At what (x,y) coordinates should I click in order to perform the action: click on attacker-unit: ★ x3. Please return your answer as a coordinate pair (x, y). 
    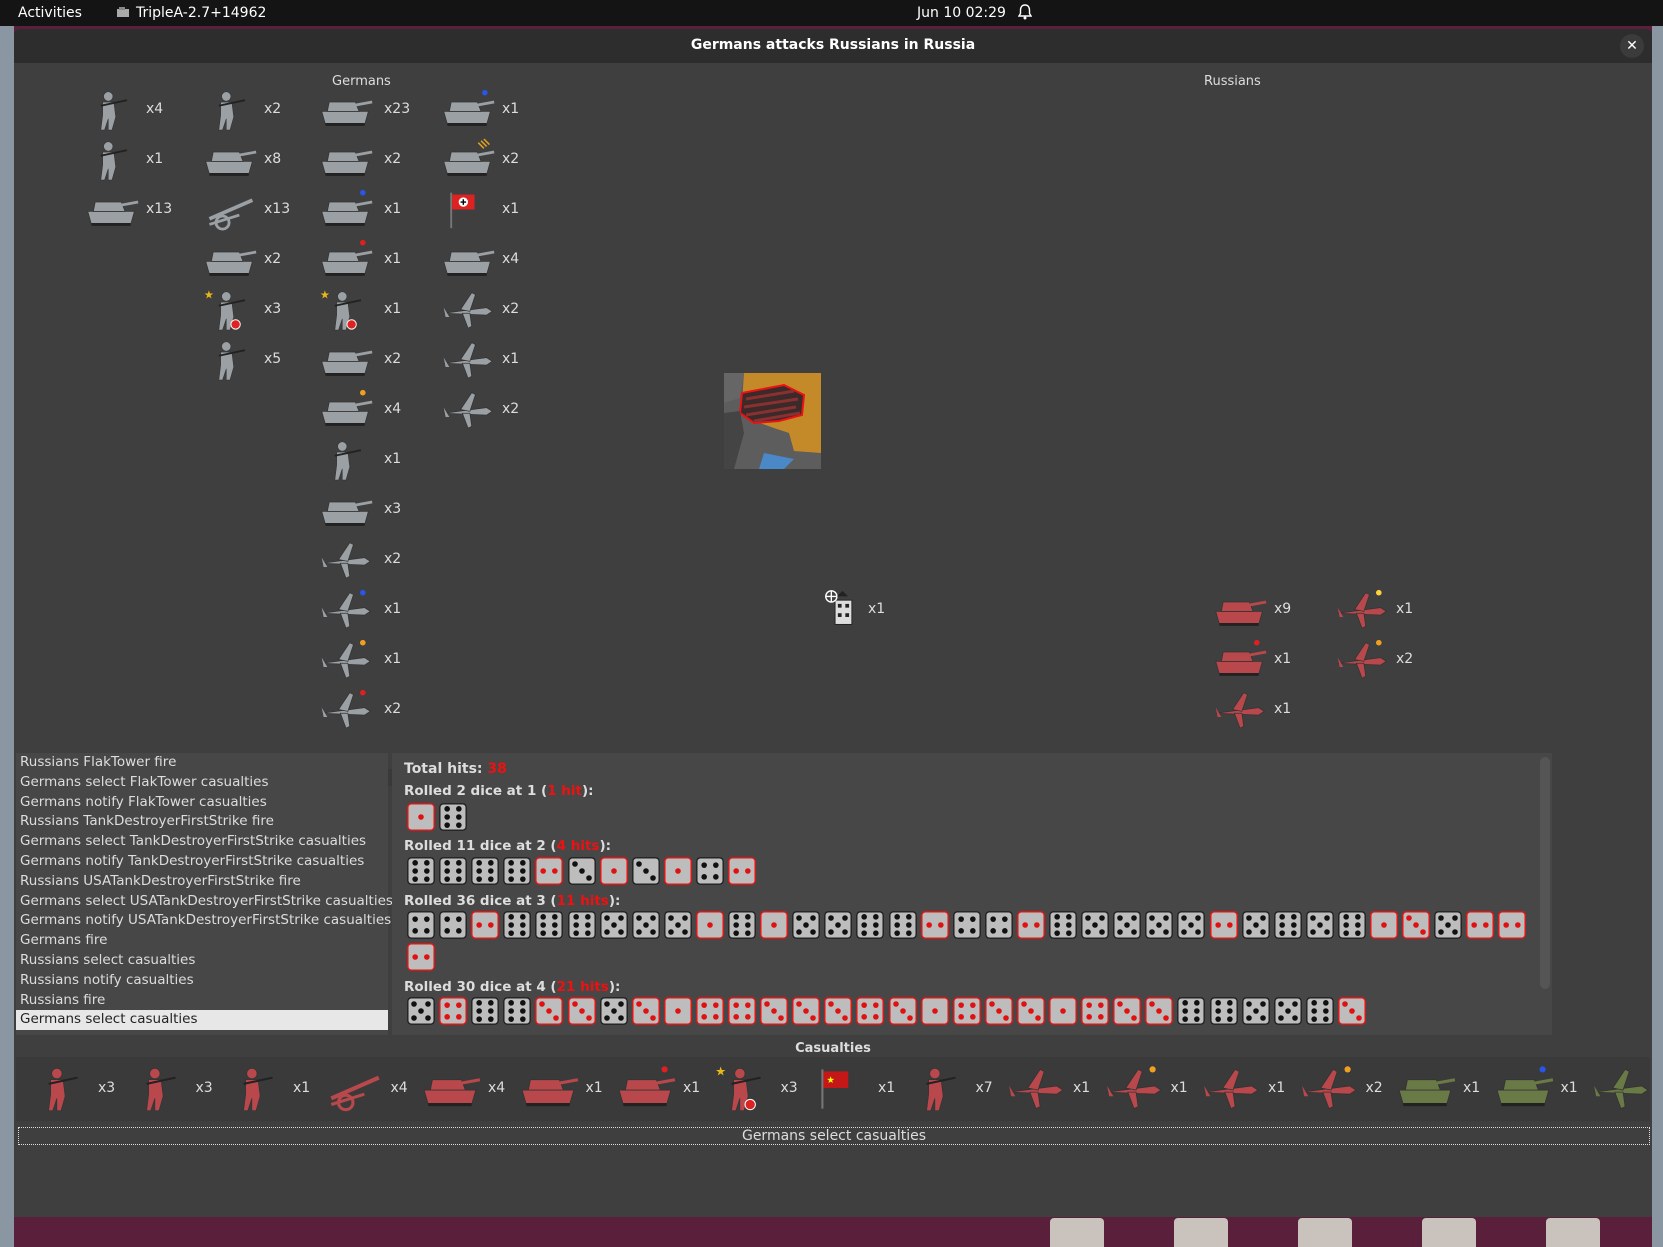
    Looking at the image, I should click on (262, 309).